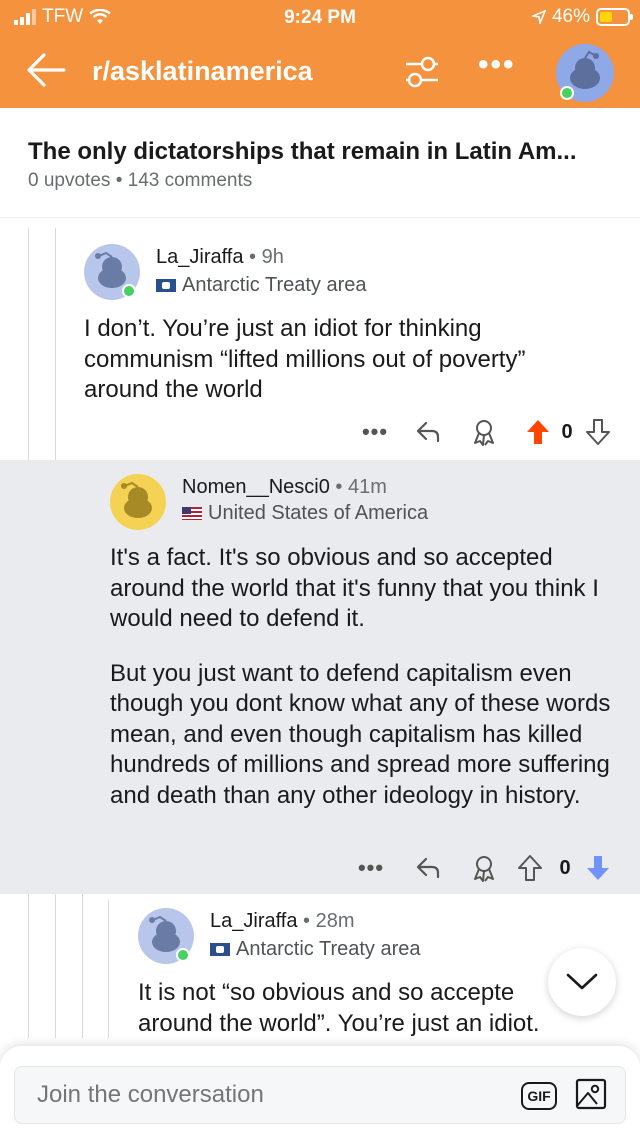  What do you see at coordinates (497, 65) in the screenshot?
I see `more-icon: •••` at bounding box center [497, 65].